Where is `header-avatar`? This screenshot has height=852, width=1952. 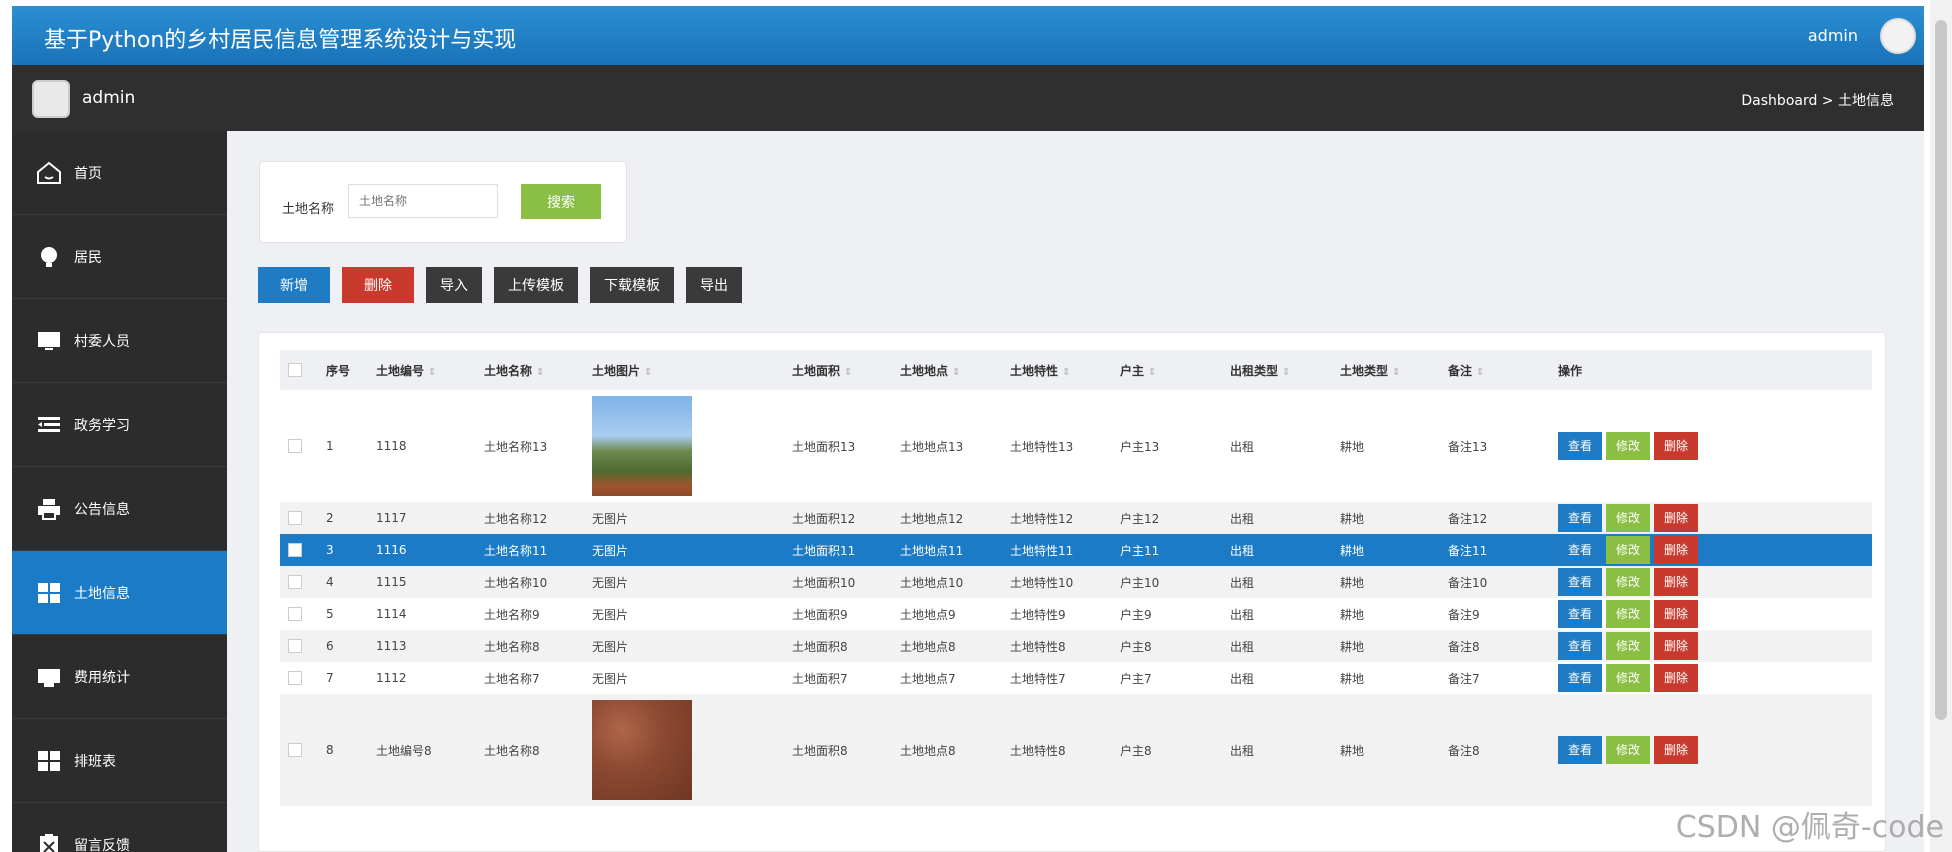 header-avatar is located at coordinates (1898, 36).